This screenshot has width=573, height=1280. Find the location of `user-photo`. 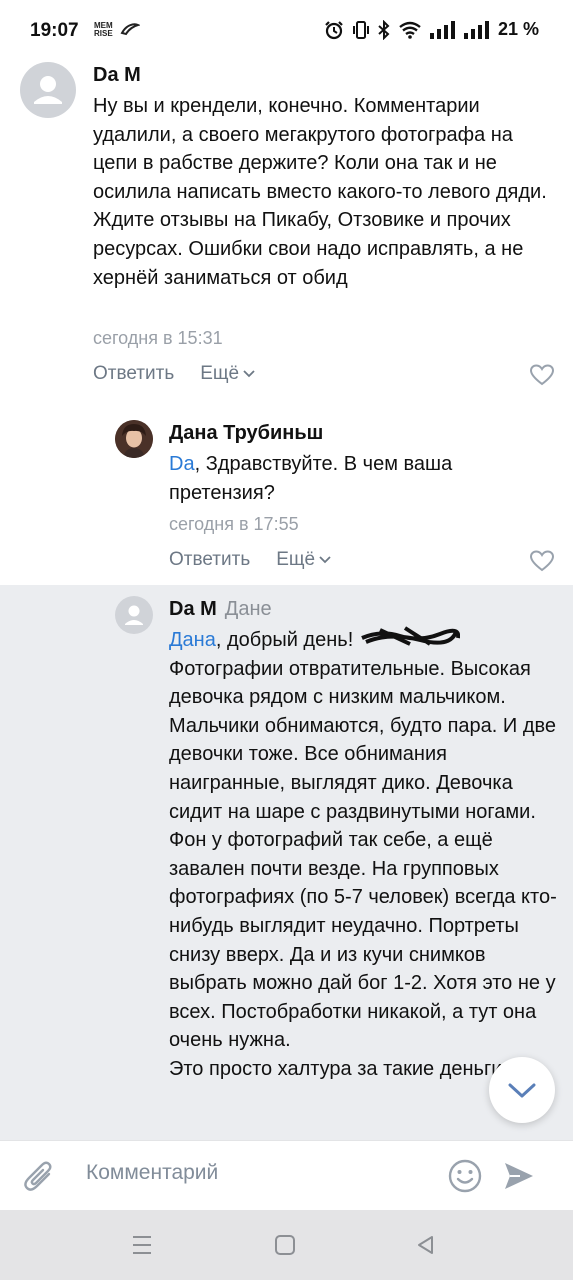

user-photo is located at coordinates (134, 439).